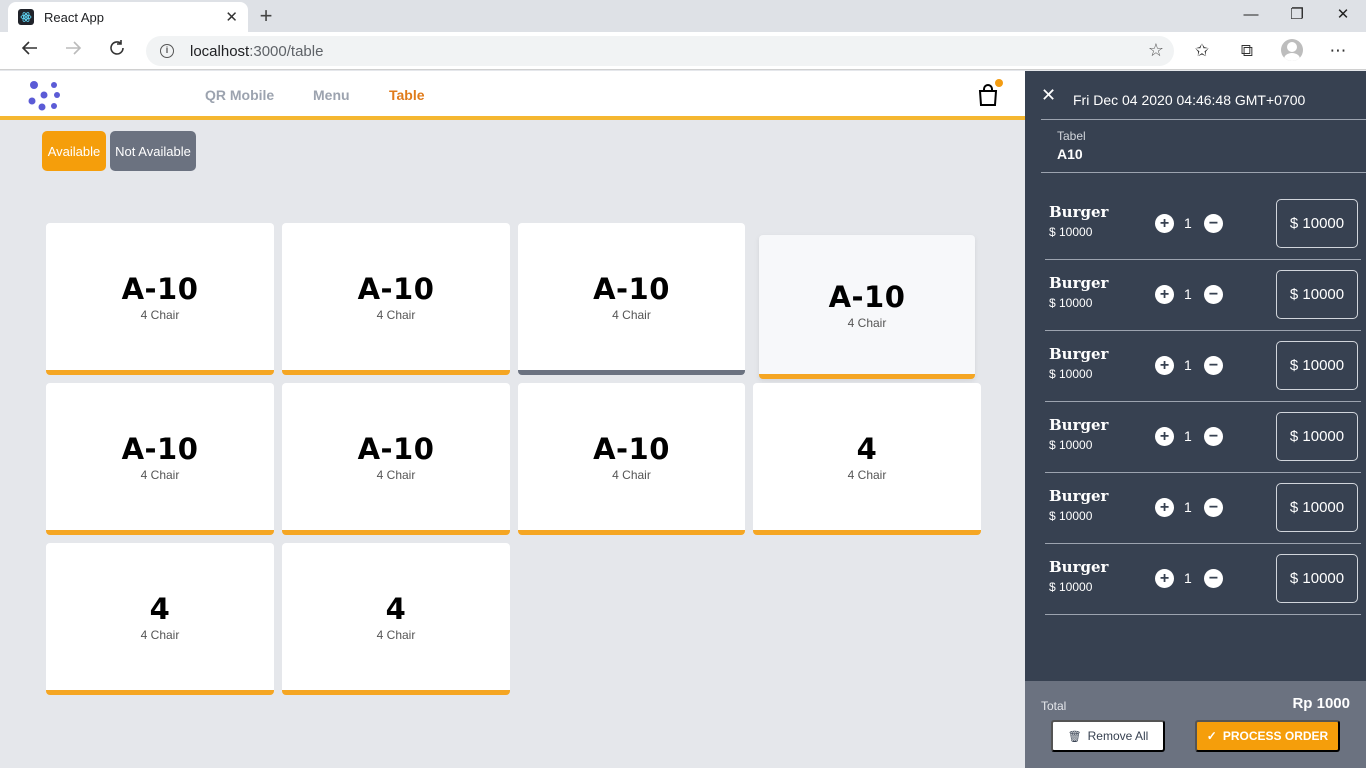 The image size is (1366, 768). What do you see at coordinates (660, 51) in the screenshot?
I see `url-bar: i localhost:3000/table ☆` at bounding box center [660, 51].